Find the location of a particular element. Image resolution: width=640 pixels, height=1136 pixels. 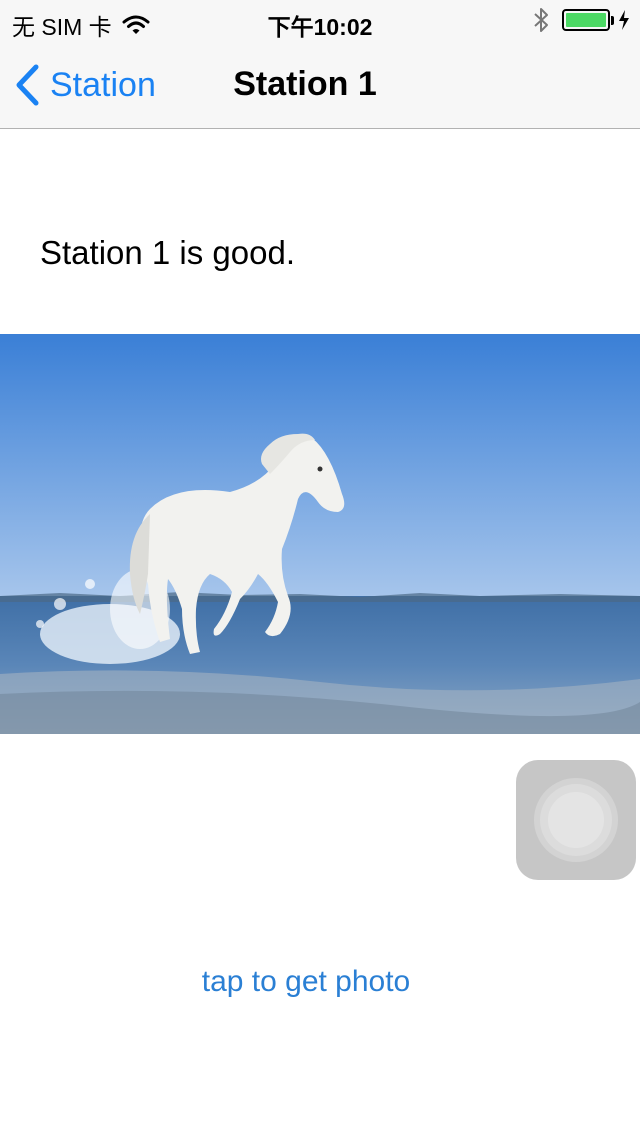

assistive-touch-button is located at coordinates (576, 820).